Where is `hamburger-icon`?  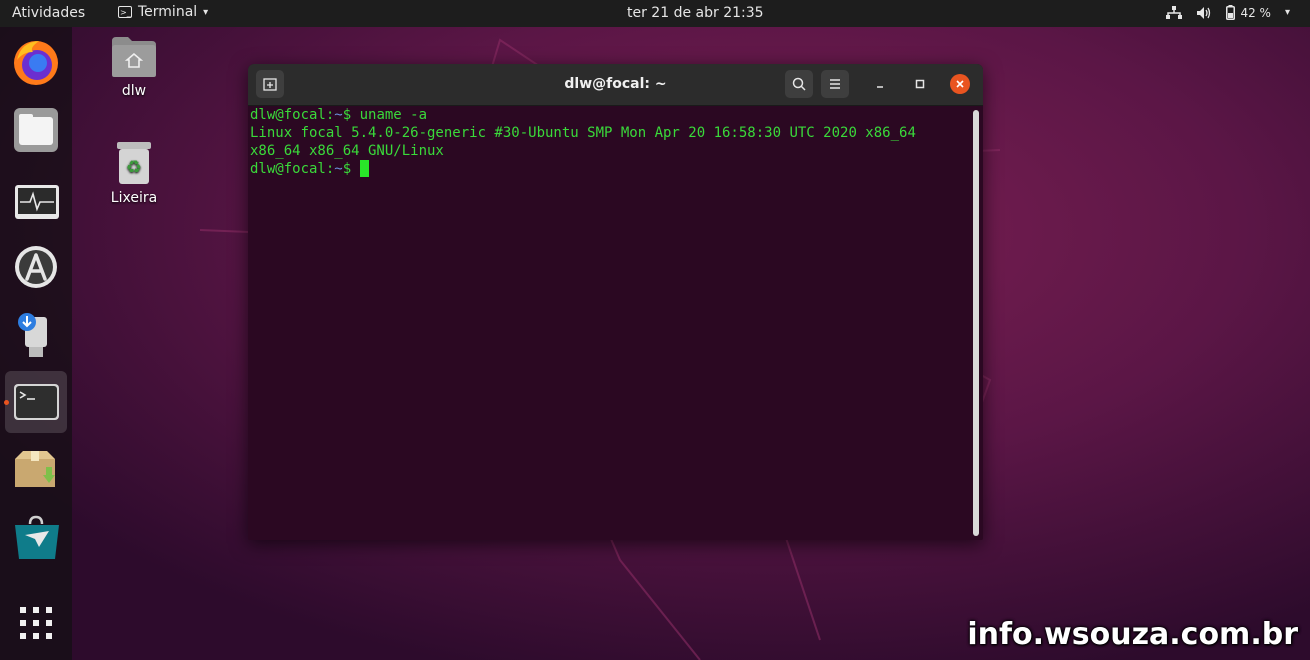 hamburger-icon is located at coordinates (835, 84).